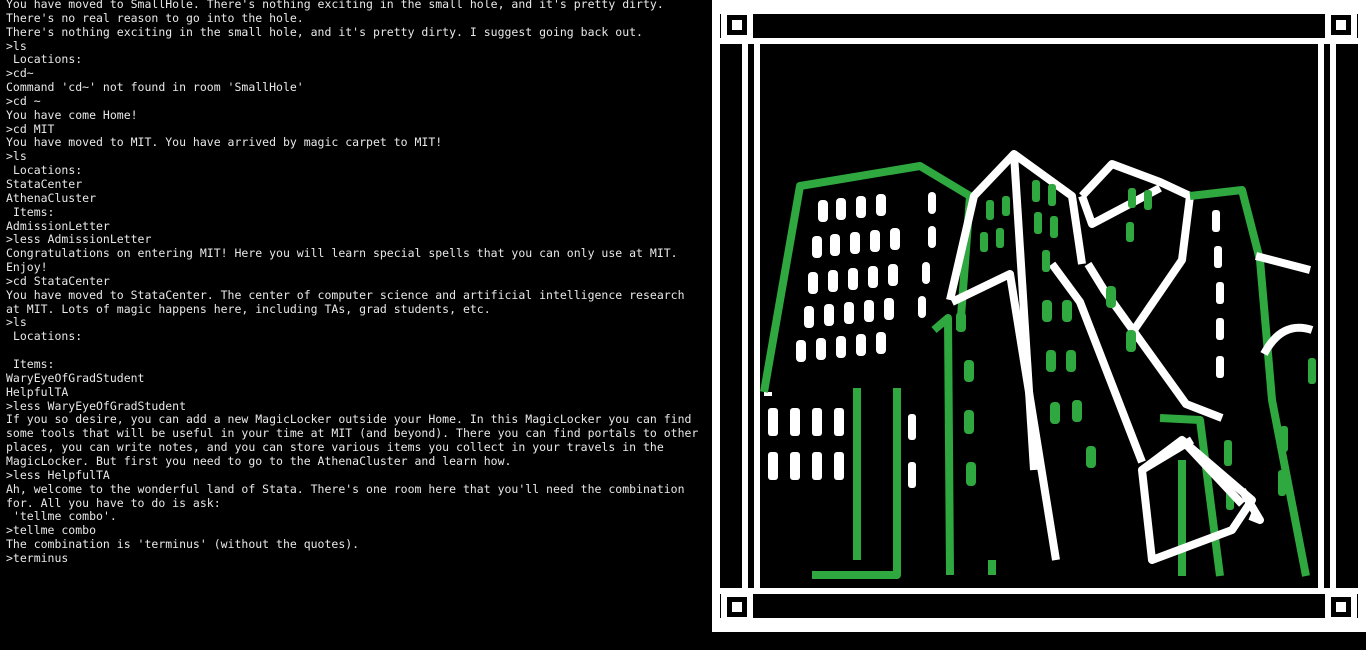 The width and height of the screenshot is (1366, 650). I want to click on terminal-line: >tellme combo, so click(51, 530).